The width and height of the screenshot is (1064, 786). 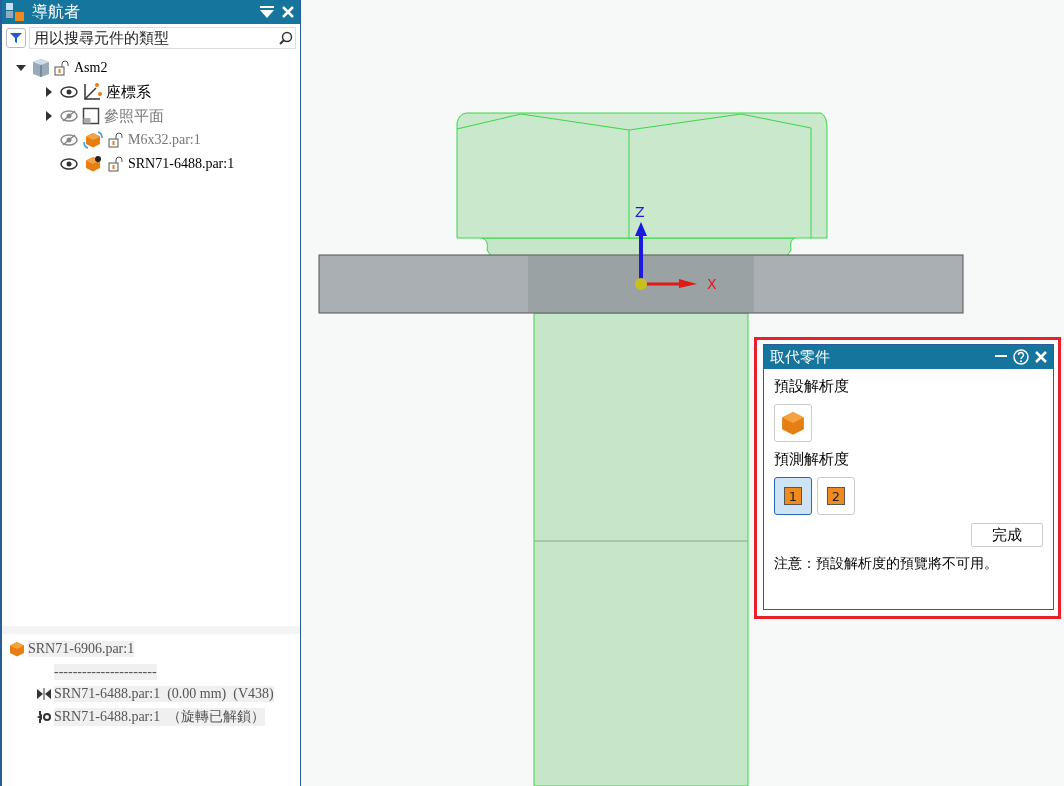 I want to click on plane-icon, so click(x=91, y=116).